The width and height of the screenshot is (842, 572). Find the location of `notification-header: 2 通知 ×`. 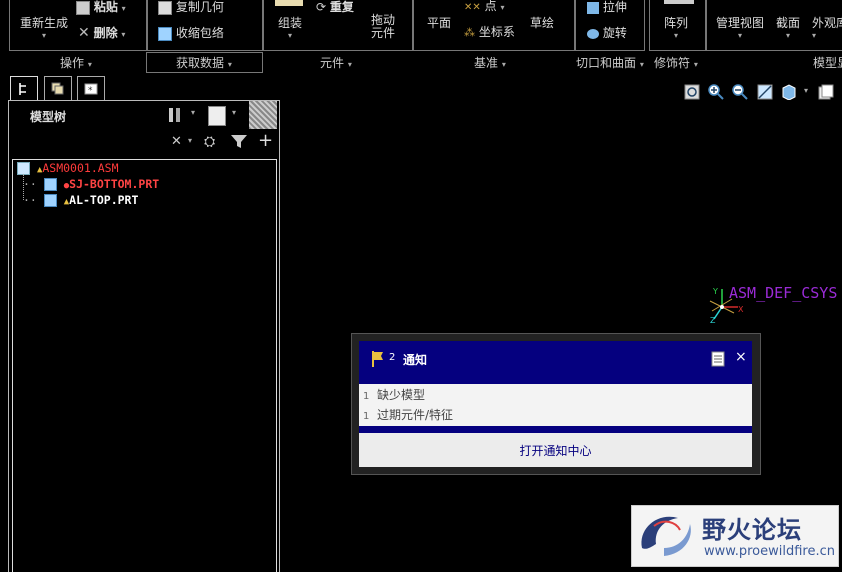

notification-header: 2 通知 × is located at coordinates (555, 359).